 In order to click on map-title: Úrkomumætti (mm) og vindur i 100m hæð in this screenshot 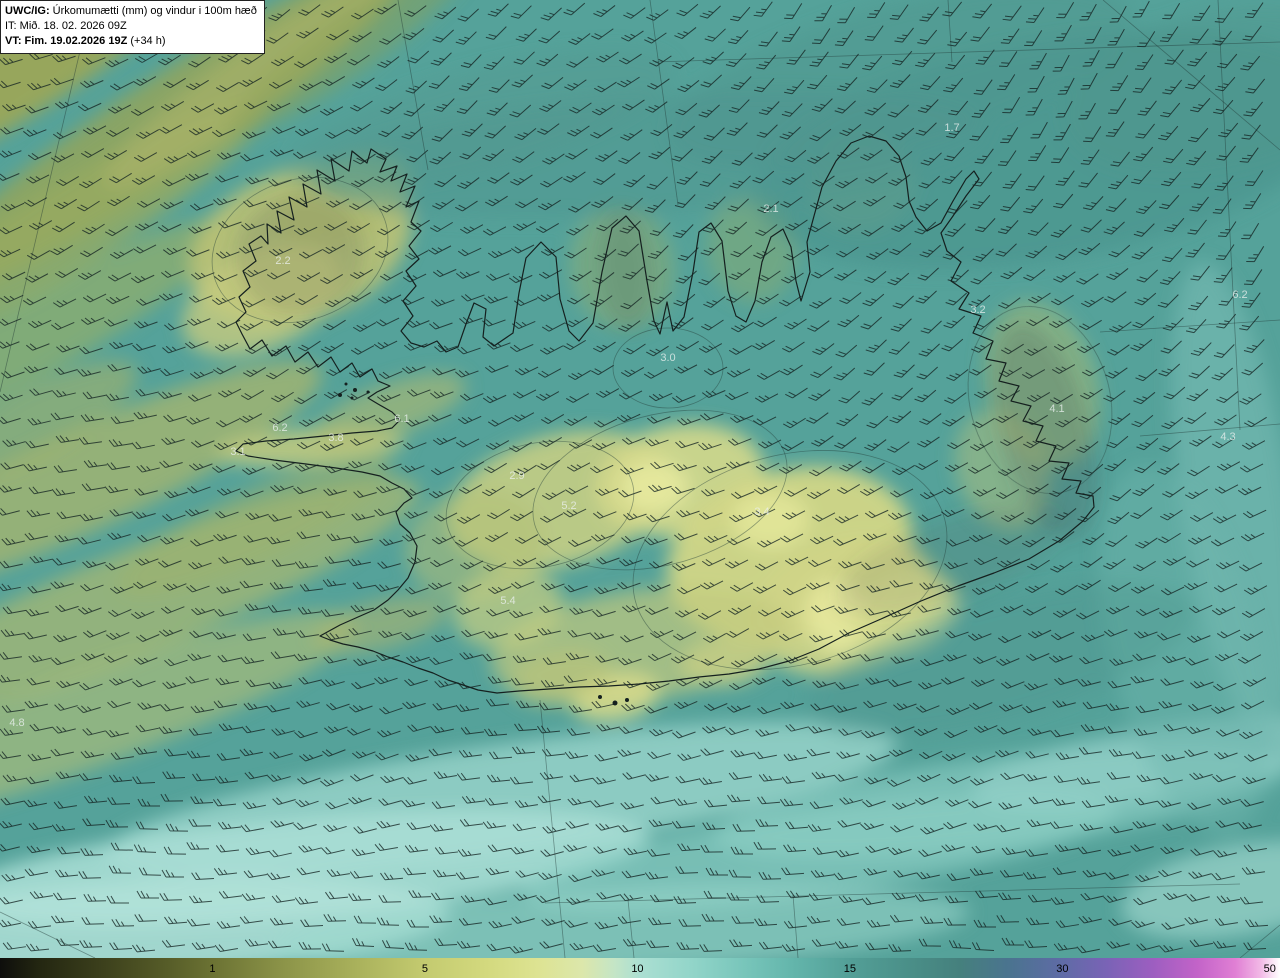, I will do `click(153, 11)`.